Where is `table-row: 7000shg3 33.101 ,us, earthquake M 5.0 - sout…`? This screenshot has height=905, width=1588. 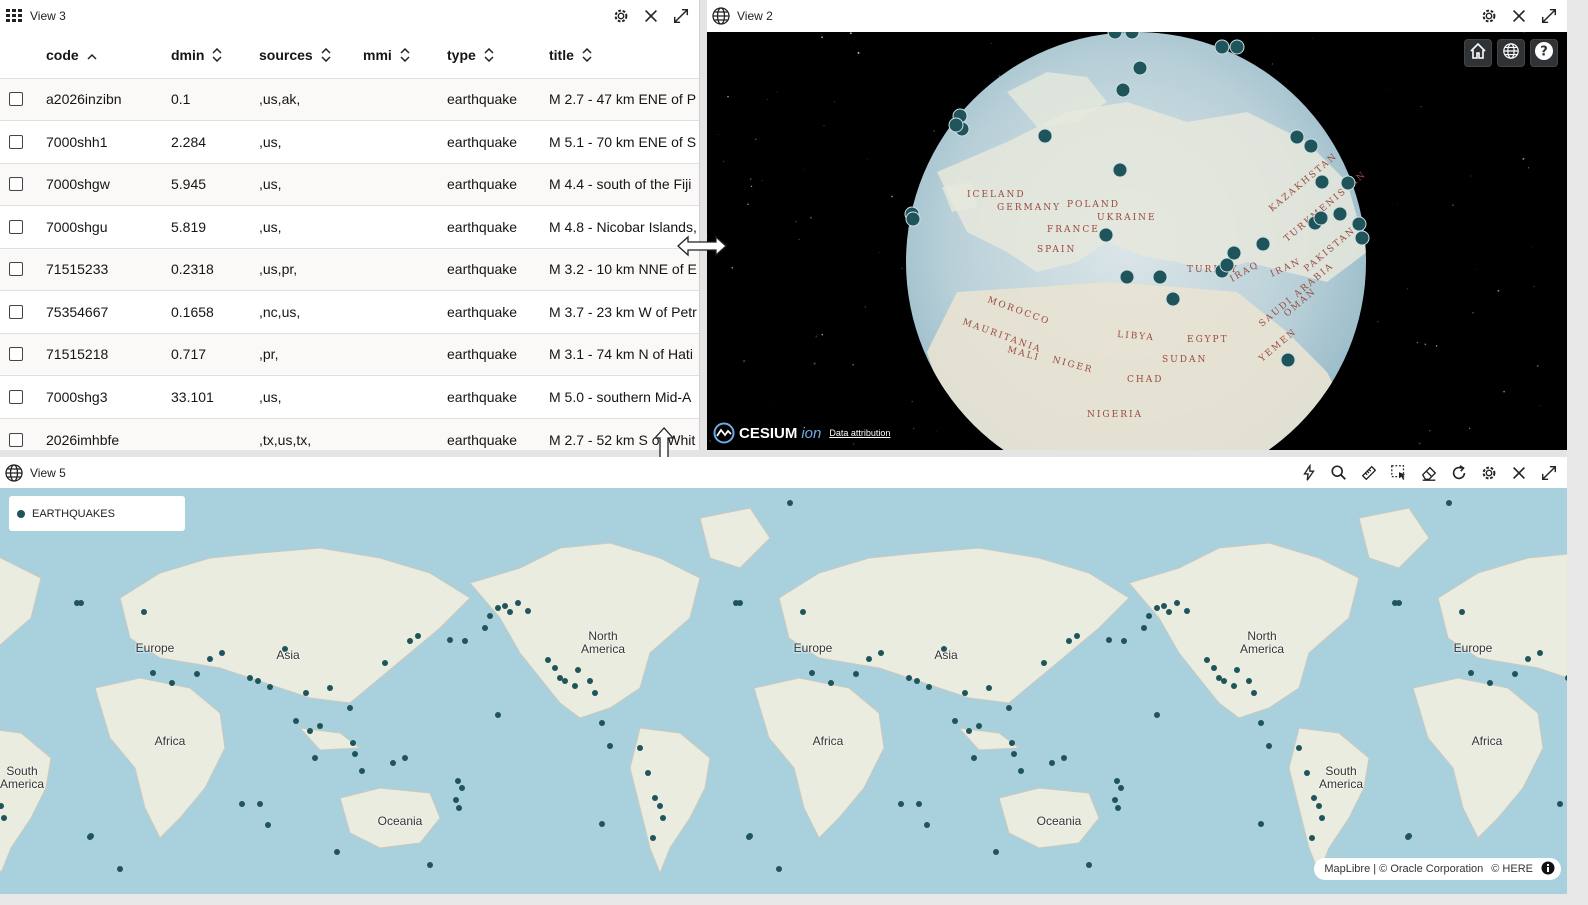
table-row: 7000shg3 33.101 ,us, earthquake M 5.0 - sout… is located at coordinates (349, 396).